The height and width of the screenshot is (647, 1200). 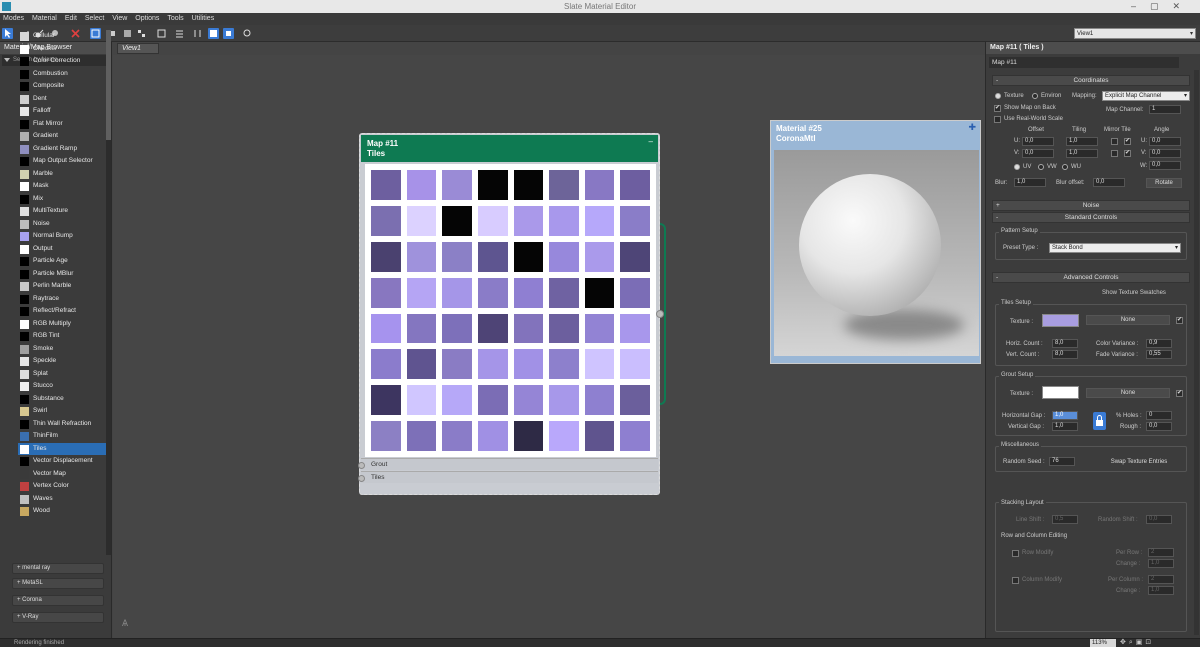 What do you see at coordinates (972, 127) in the screenshot?
I see `plus-icon: ✚` at bounding box center [972, 127].